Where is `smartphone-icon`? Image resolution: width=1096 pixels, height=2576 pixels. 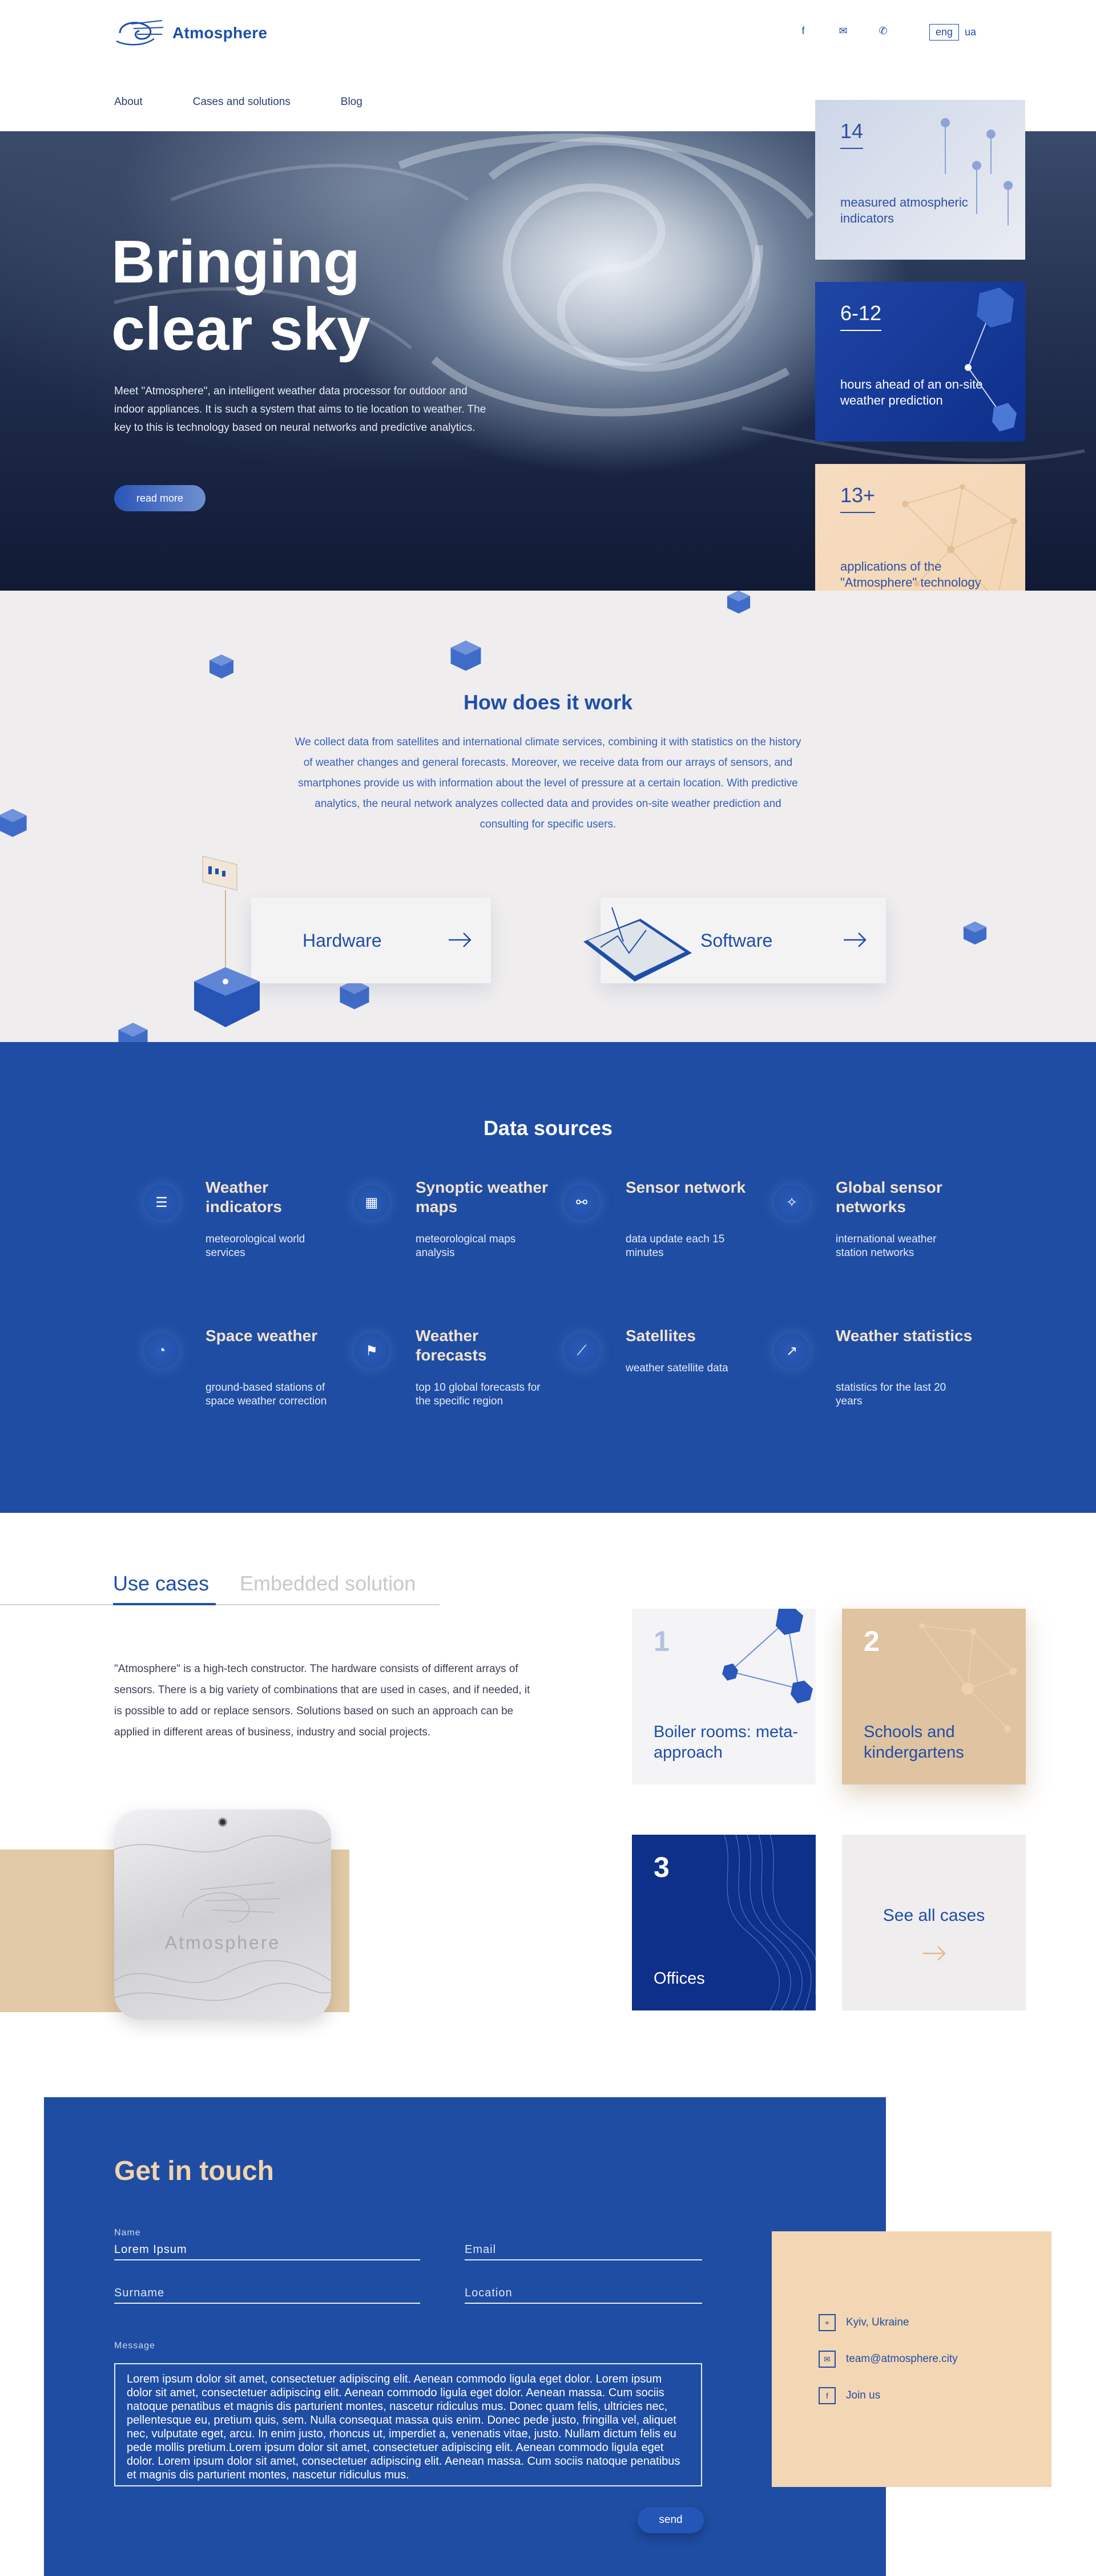 smartphone-icon is located at coordinates (637, 944).